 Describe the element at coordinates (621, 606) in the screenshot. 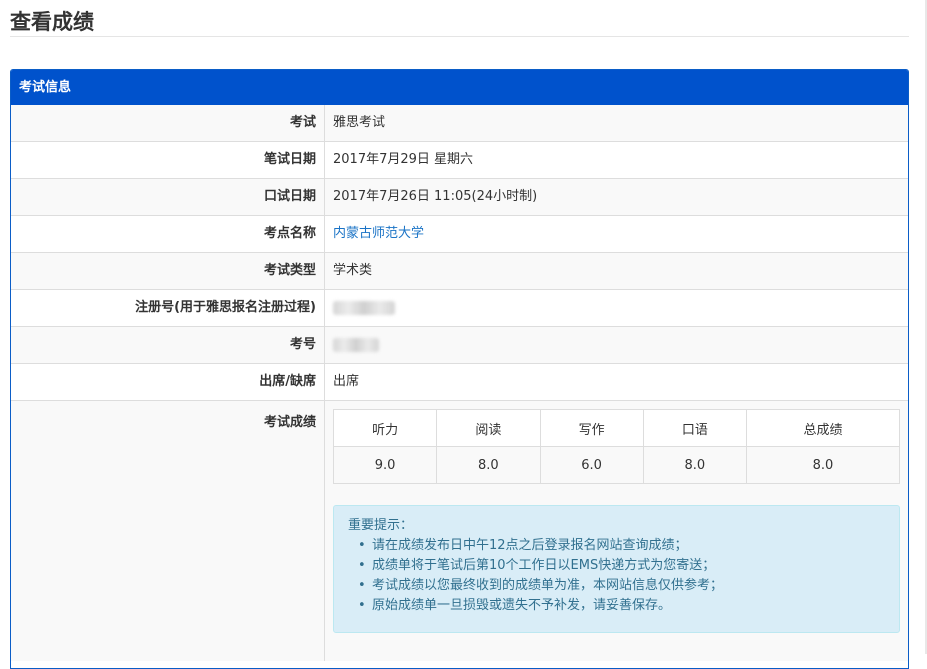

I see `notice-item: 原始成绩单一旦损毁或遗失不予补发，请妥善保存。` at that location.